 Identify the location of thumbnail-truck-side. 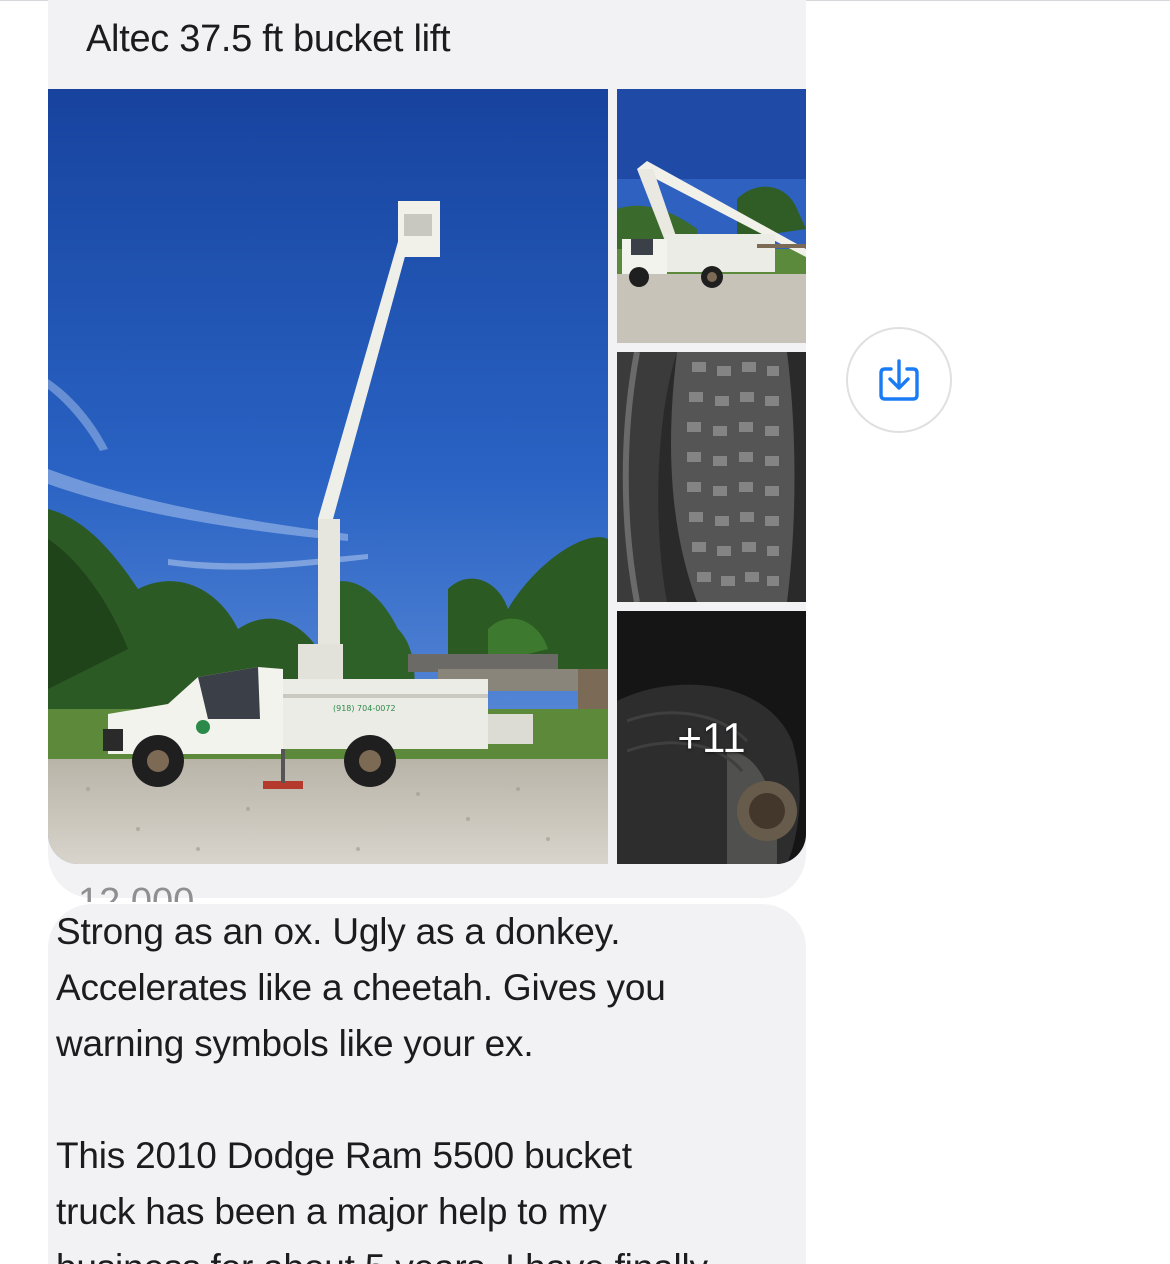
(711, 216).